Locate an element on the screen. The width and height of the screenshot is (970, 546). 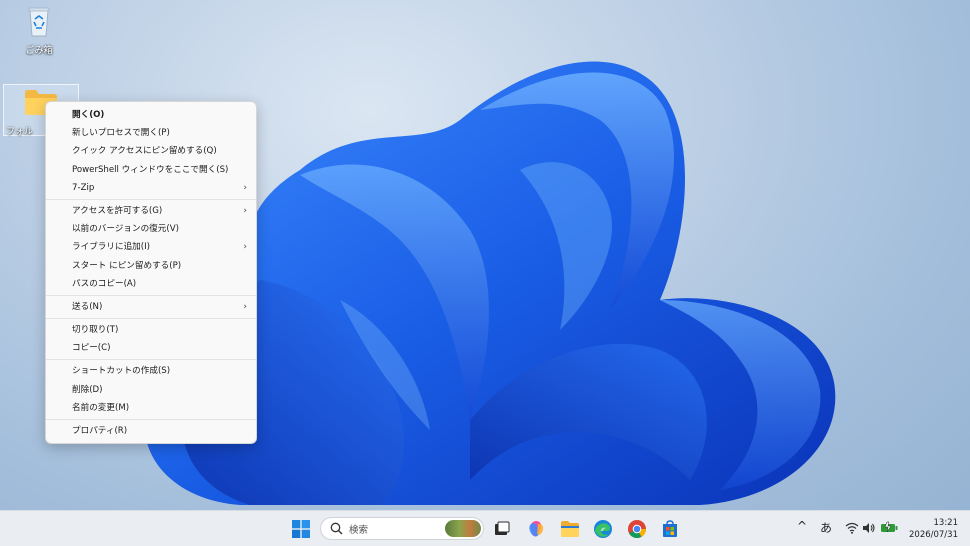
speaker-volume-icon is located at coordinates (869, 529).